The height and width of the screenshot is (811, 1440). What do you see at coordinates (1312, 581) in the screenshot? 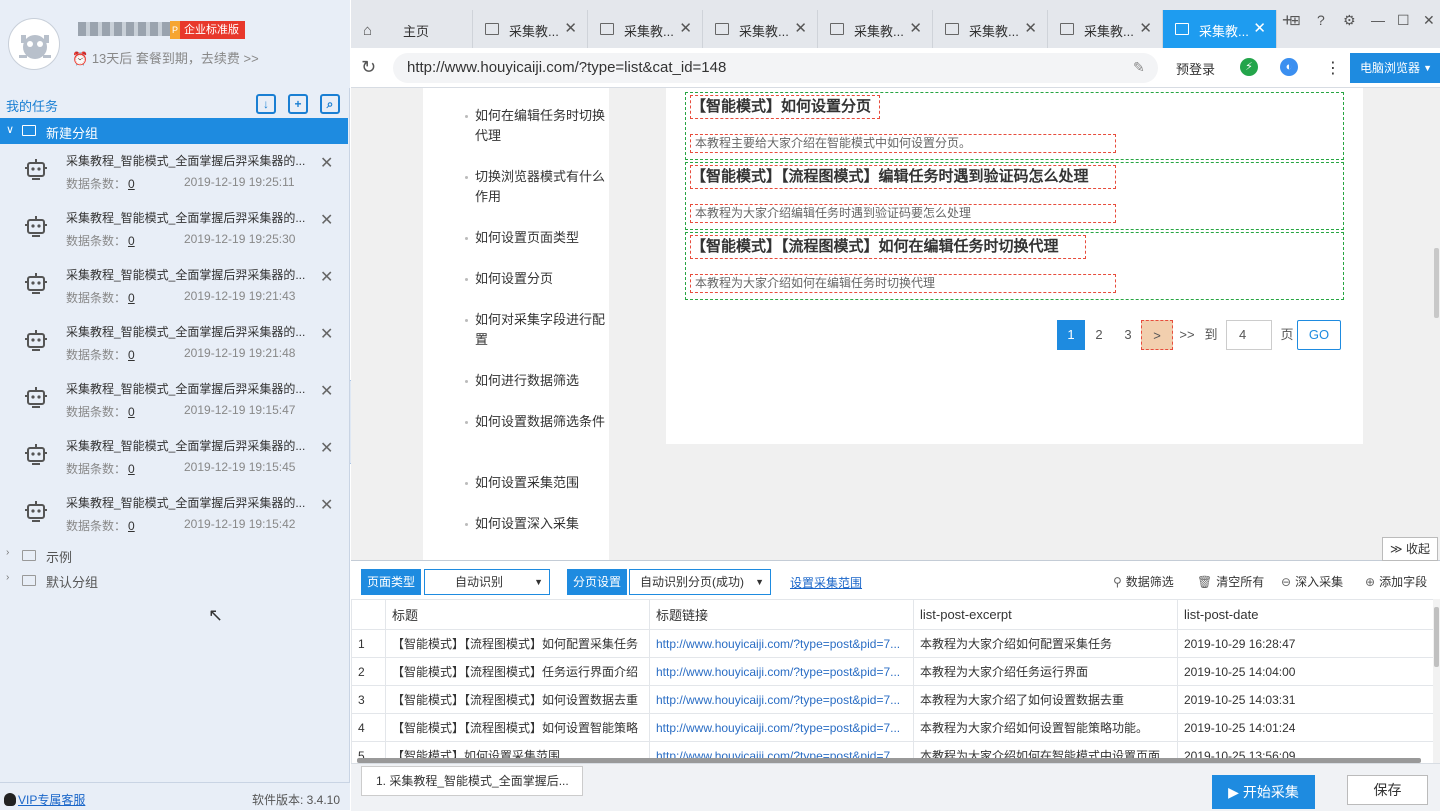
I see `deep-collect-tool: ⊖ 深入采集` at bounding box center [1312, 581].